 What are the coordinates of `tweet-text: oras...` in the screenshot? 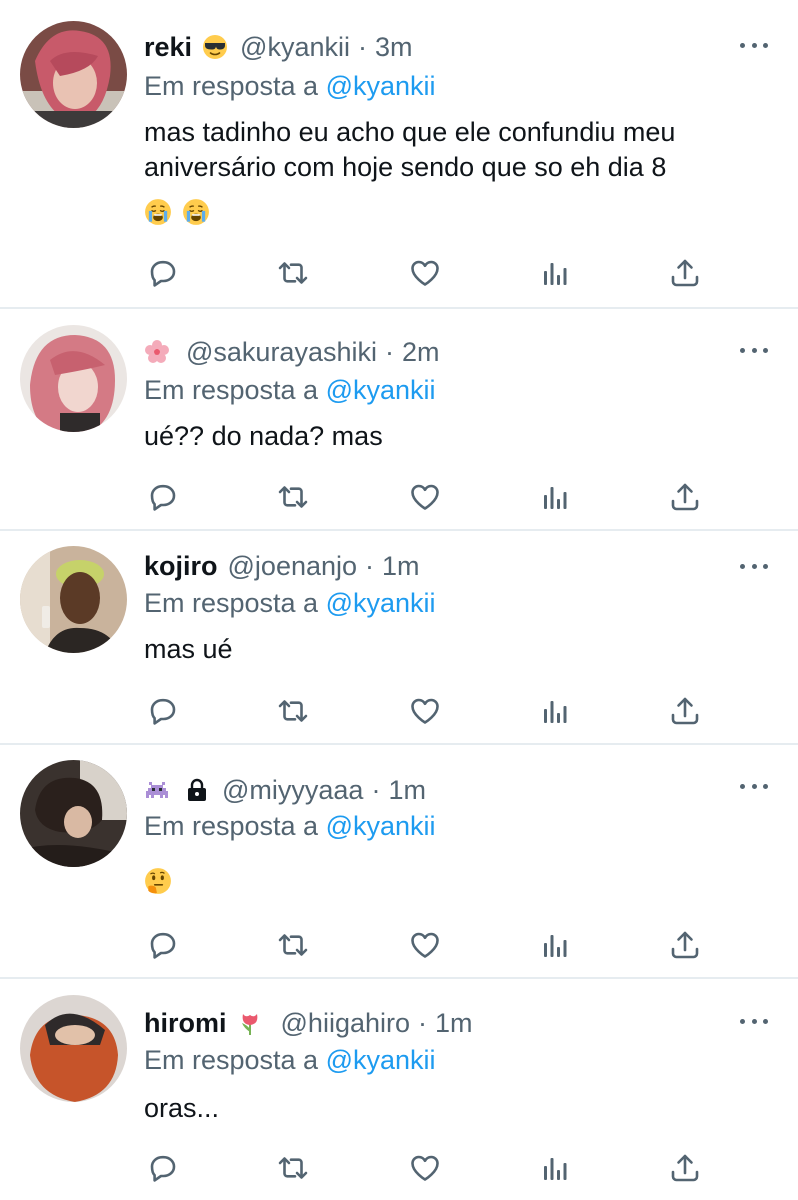 It's located at (182, 1108).